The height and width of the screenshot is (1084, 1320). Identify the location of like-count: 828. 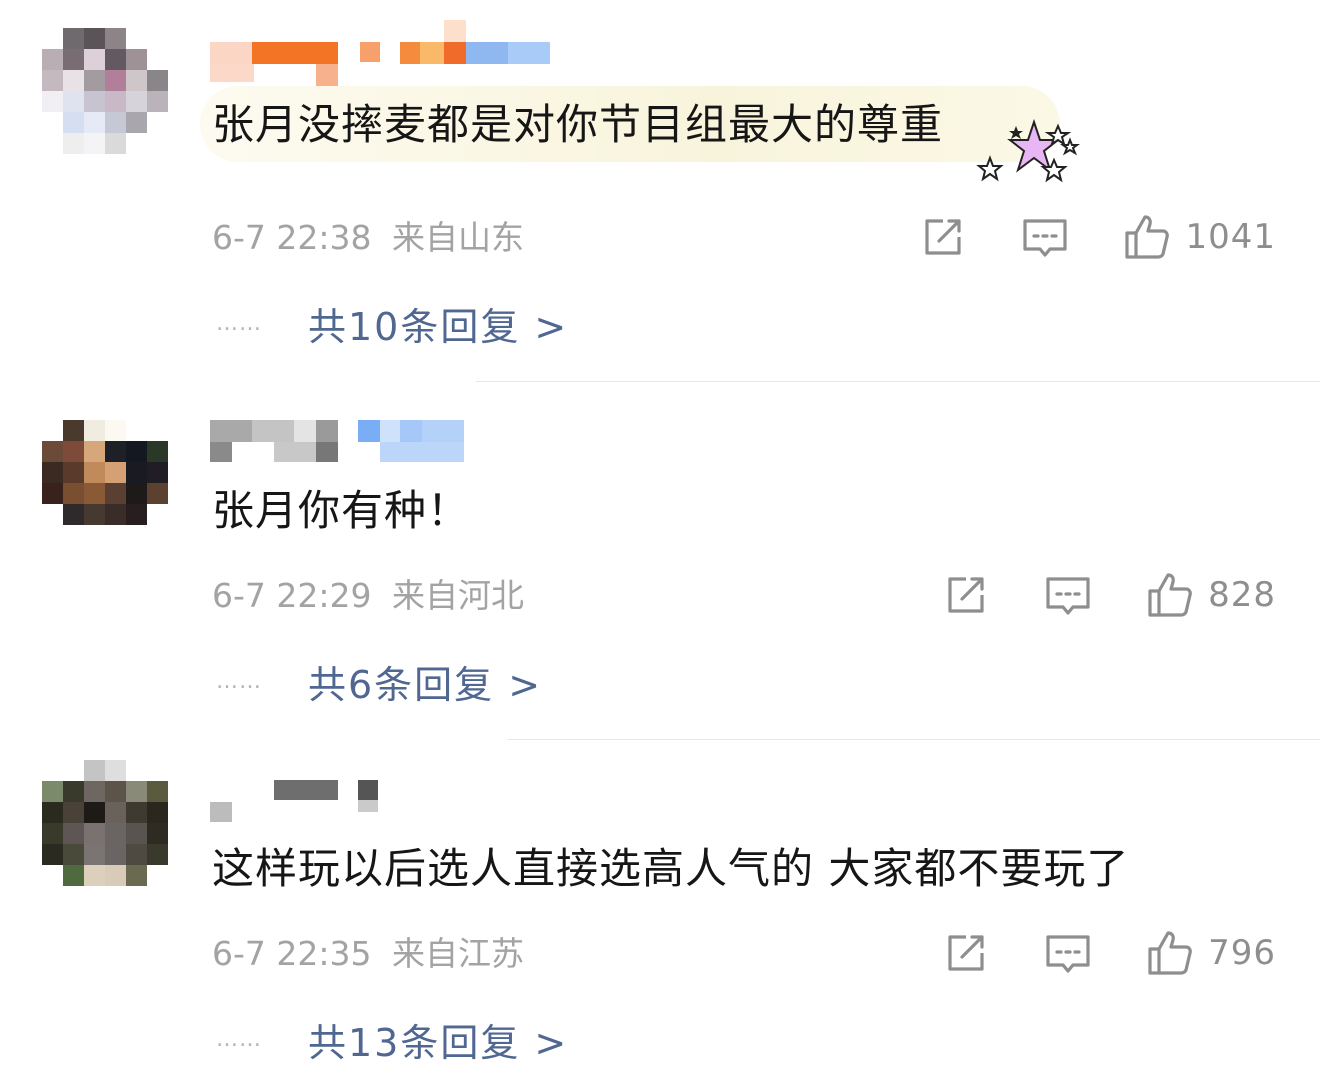
(1242, 595).